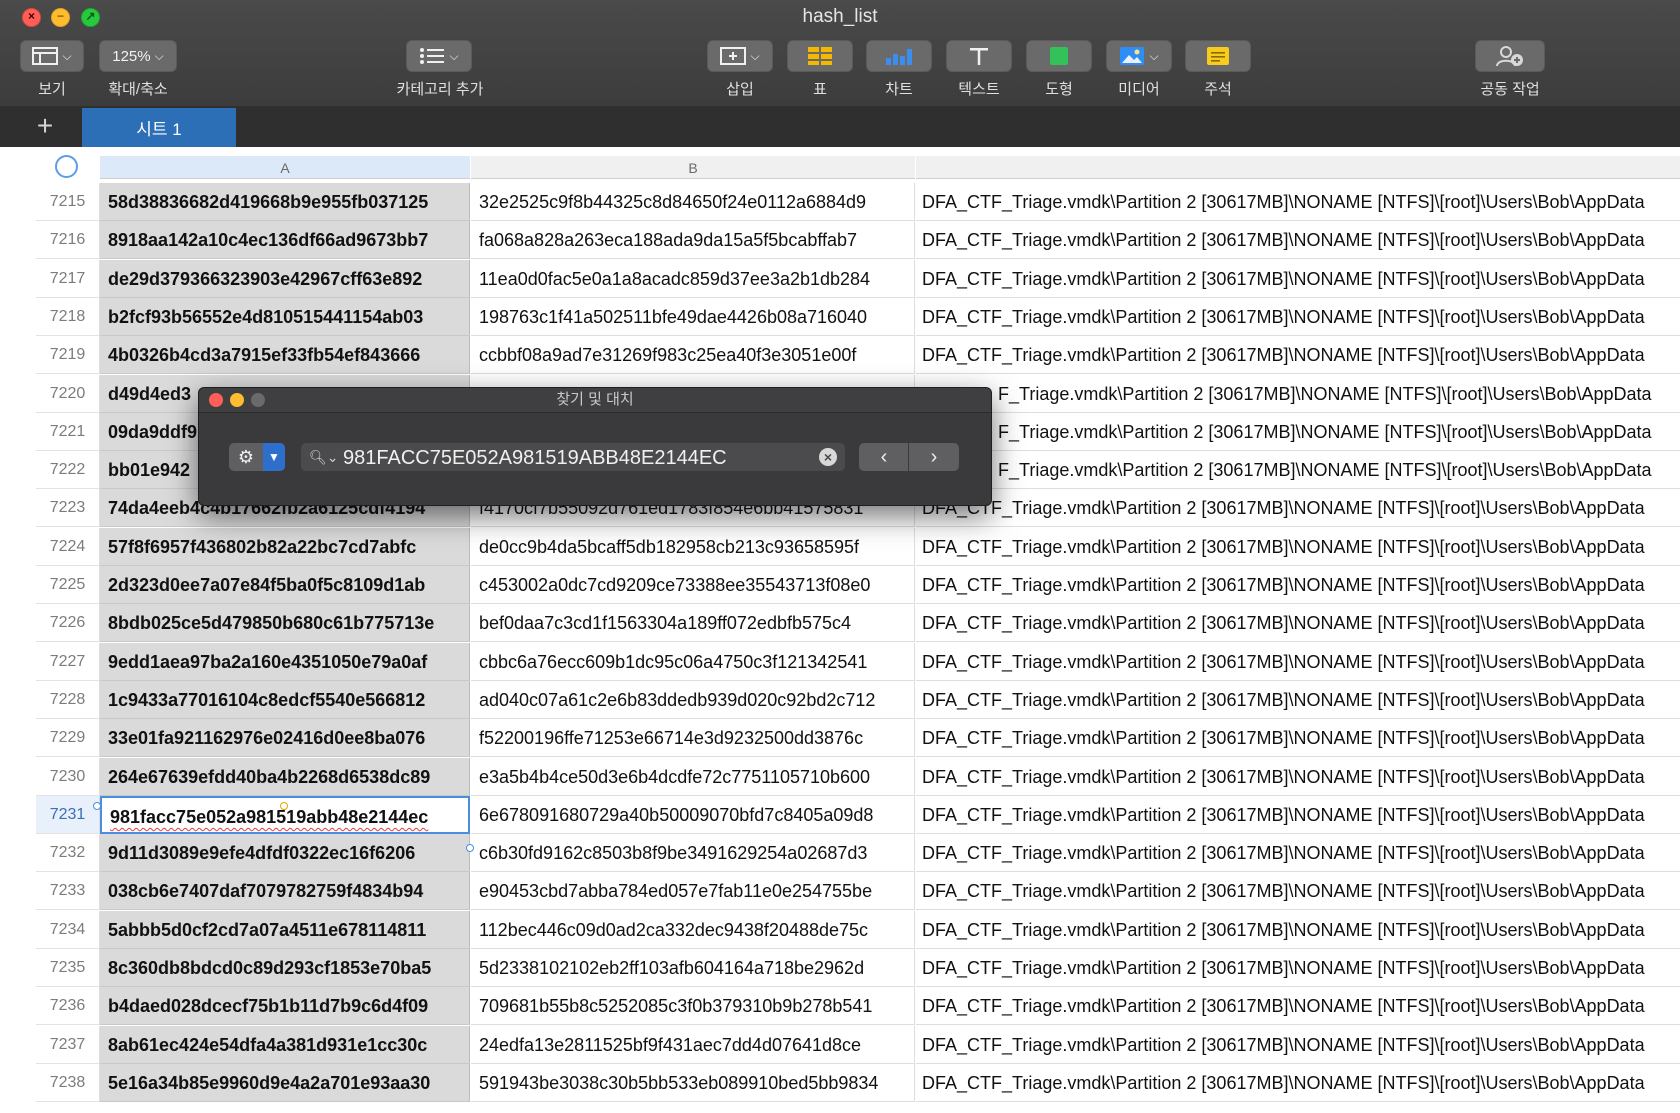  I want to click on cell-column-a: 33e01fa921162976e02416d0ee8ba076, so click(285, 738).